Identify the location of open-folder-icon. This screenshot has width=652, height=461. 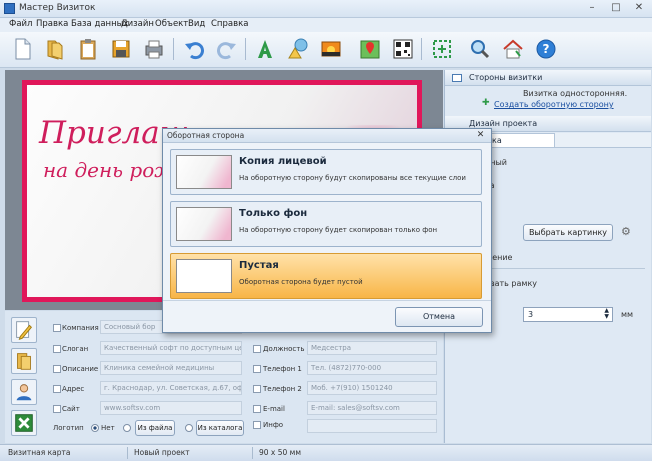
(55, 49).